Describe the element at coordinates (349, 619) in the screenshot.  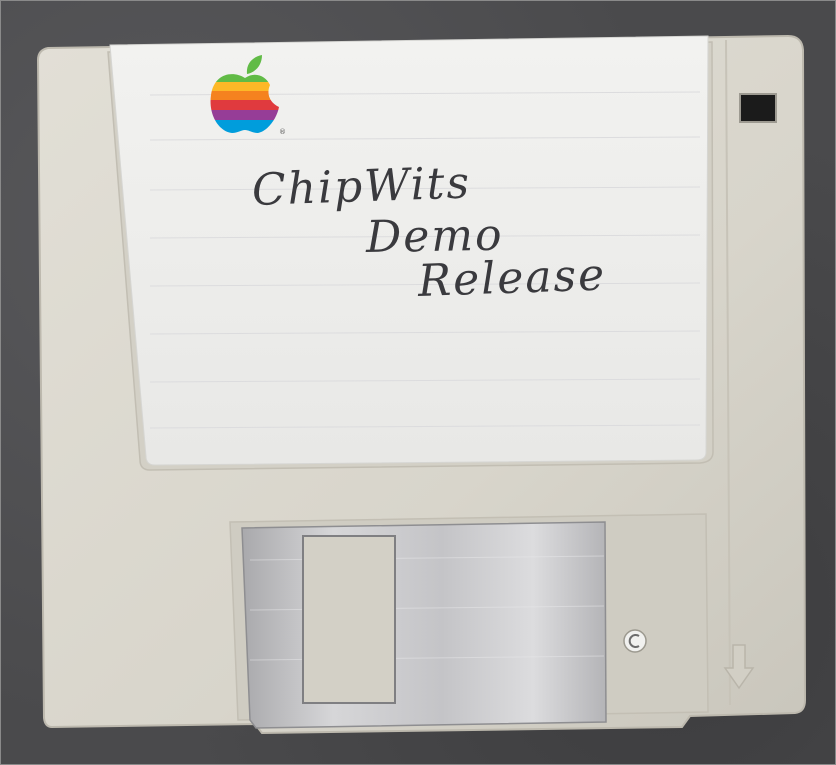
I see `shutter-window` at that location.